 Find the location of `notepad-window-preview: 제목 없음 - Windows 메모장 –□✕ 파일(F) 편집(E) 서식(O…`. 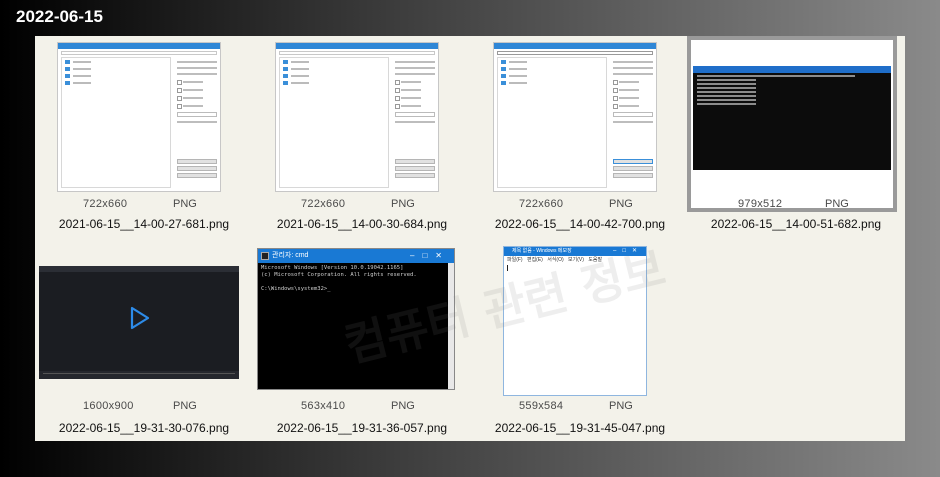

notepad-window-preview: 제목 없음 - Windows 메모장 –□✕ 파일(F) 편집(E) 서식(O… is located at coordinates (575, 321).